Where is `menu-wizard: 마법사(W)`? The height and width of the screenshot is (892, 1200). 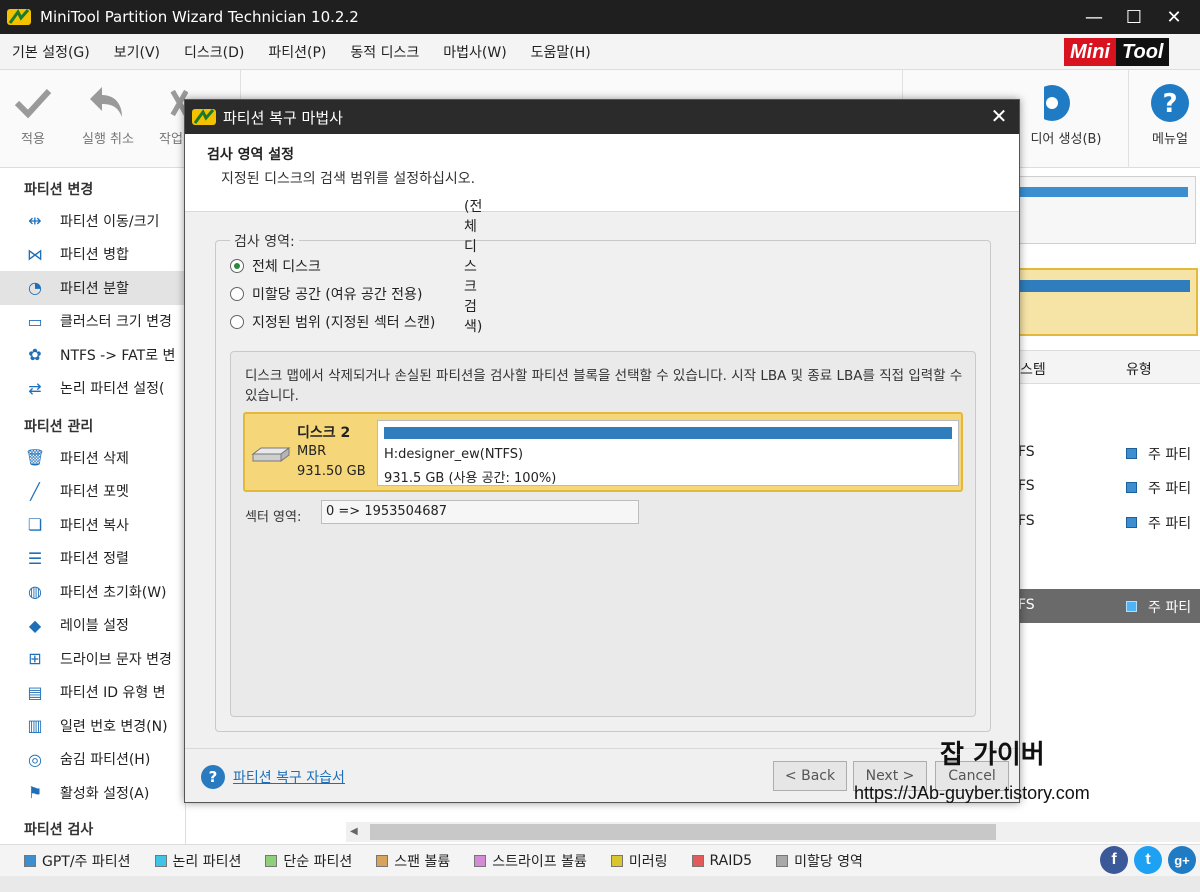 menu-wizard: 마법사(W) is located at coordinates (474, 52).